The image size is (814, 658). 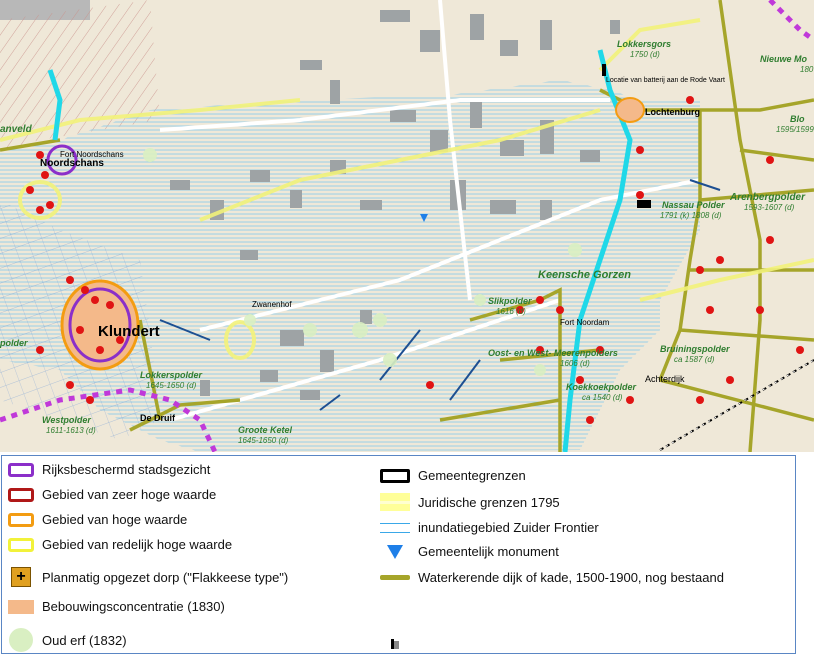 What do you see at coordinates (115, 519) in the screenshot?
I see `legend-label: Gebied van hoge waarde` at bounding box center [115, 519].